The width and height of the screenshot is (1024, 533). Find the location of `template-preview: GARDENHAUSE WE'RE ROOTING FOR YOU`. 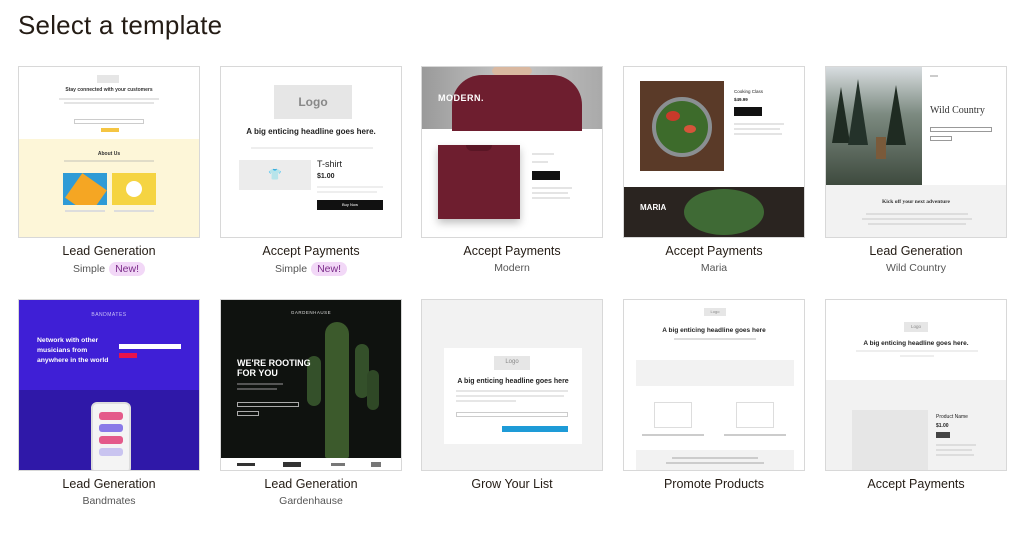

template-preview: GARDENHAUSE WE'RE ROOTING FOR YOU is located at coordinates (311, 385).